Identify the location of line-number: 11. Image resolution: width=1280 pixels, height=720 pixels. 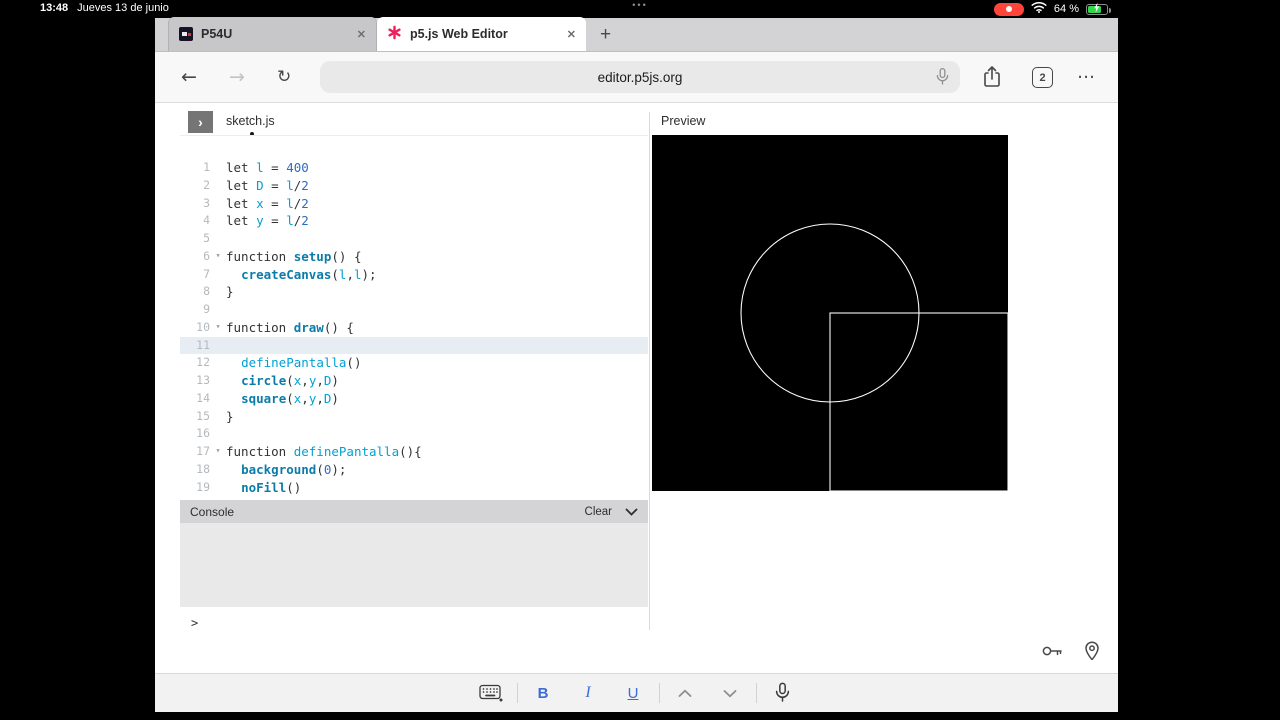
(203, 344).